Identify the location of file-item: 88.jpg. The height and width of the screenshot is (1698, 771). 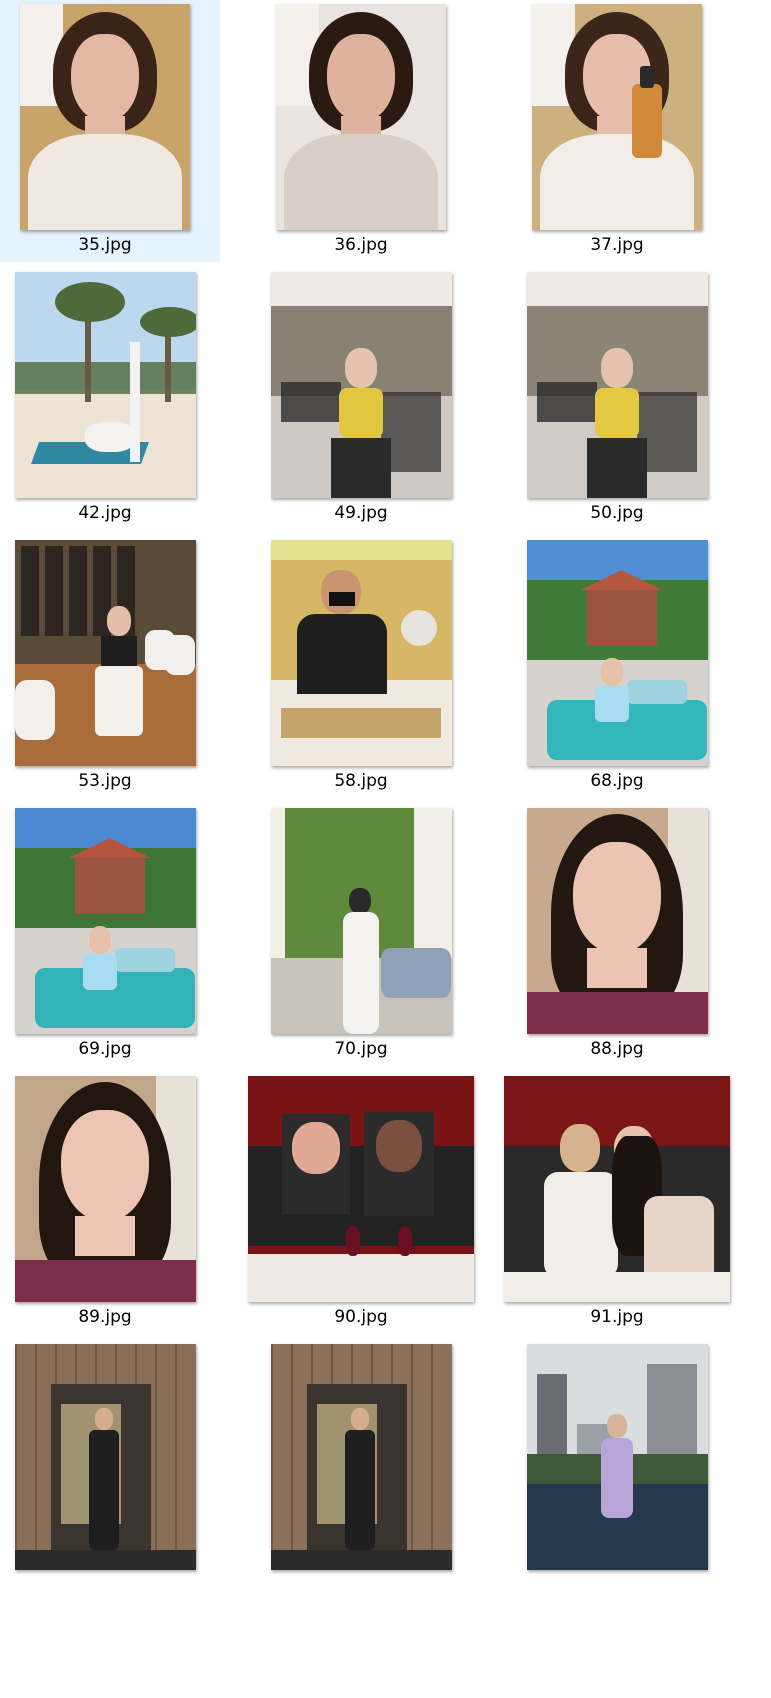
(617, 935).